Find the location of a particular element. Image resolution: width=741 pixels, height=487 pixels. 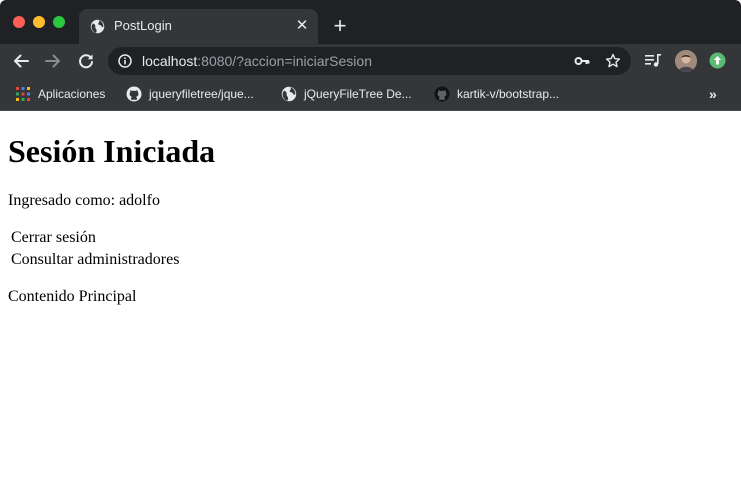

apps-grid-icon is located at coordinates (23, 94).